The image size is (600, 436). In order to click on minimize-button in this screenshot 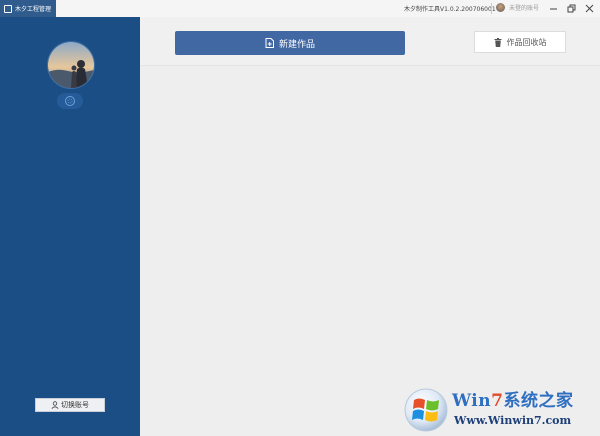, I will do `click(553, 8)`.